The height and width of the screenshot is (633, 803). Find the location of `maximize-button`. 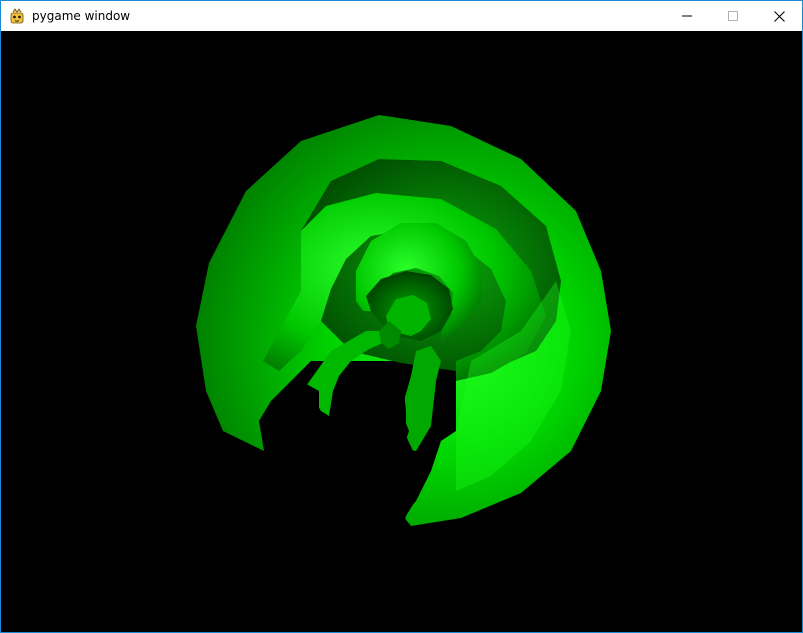

maximize-button is located at coordinates (733, 16).